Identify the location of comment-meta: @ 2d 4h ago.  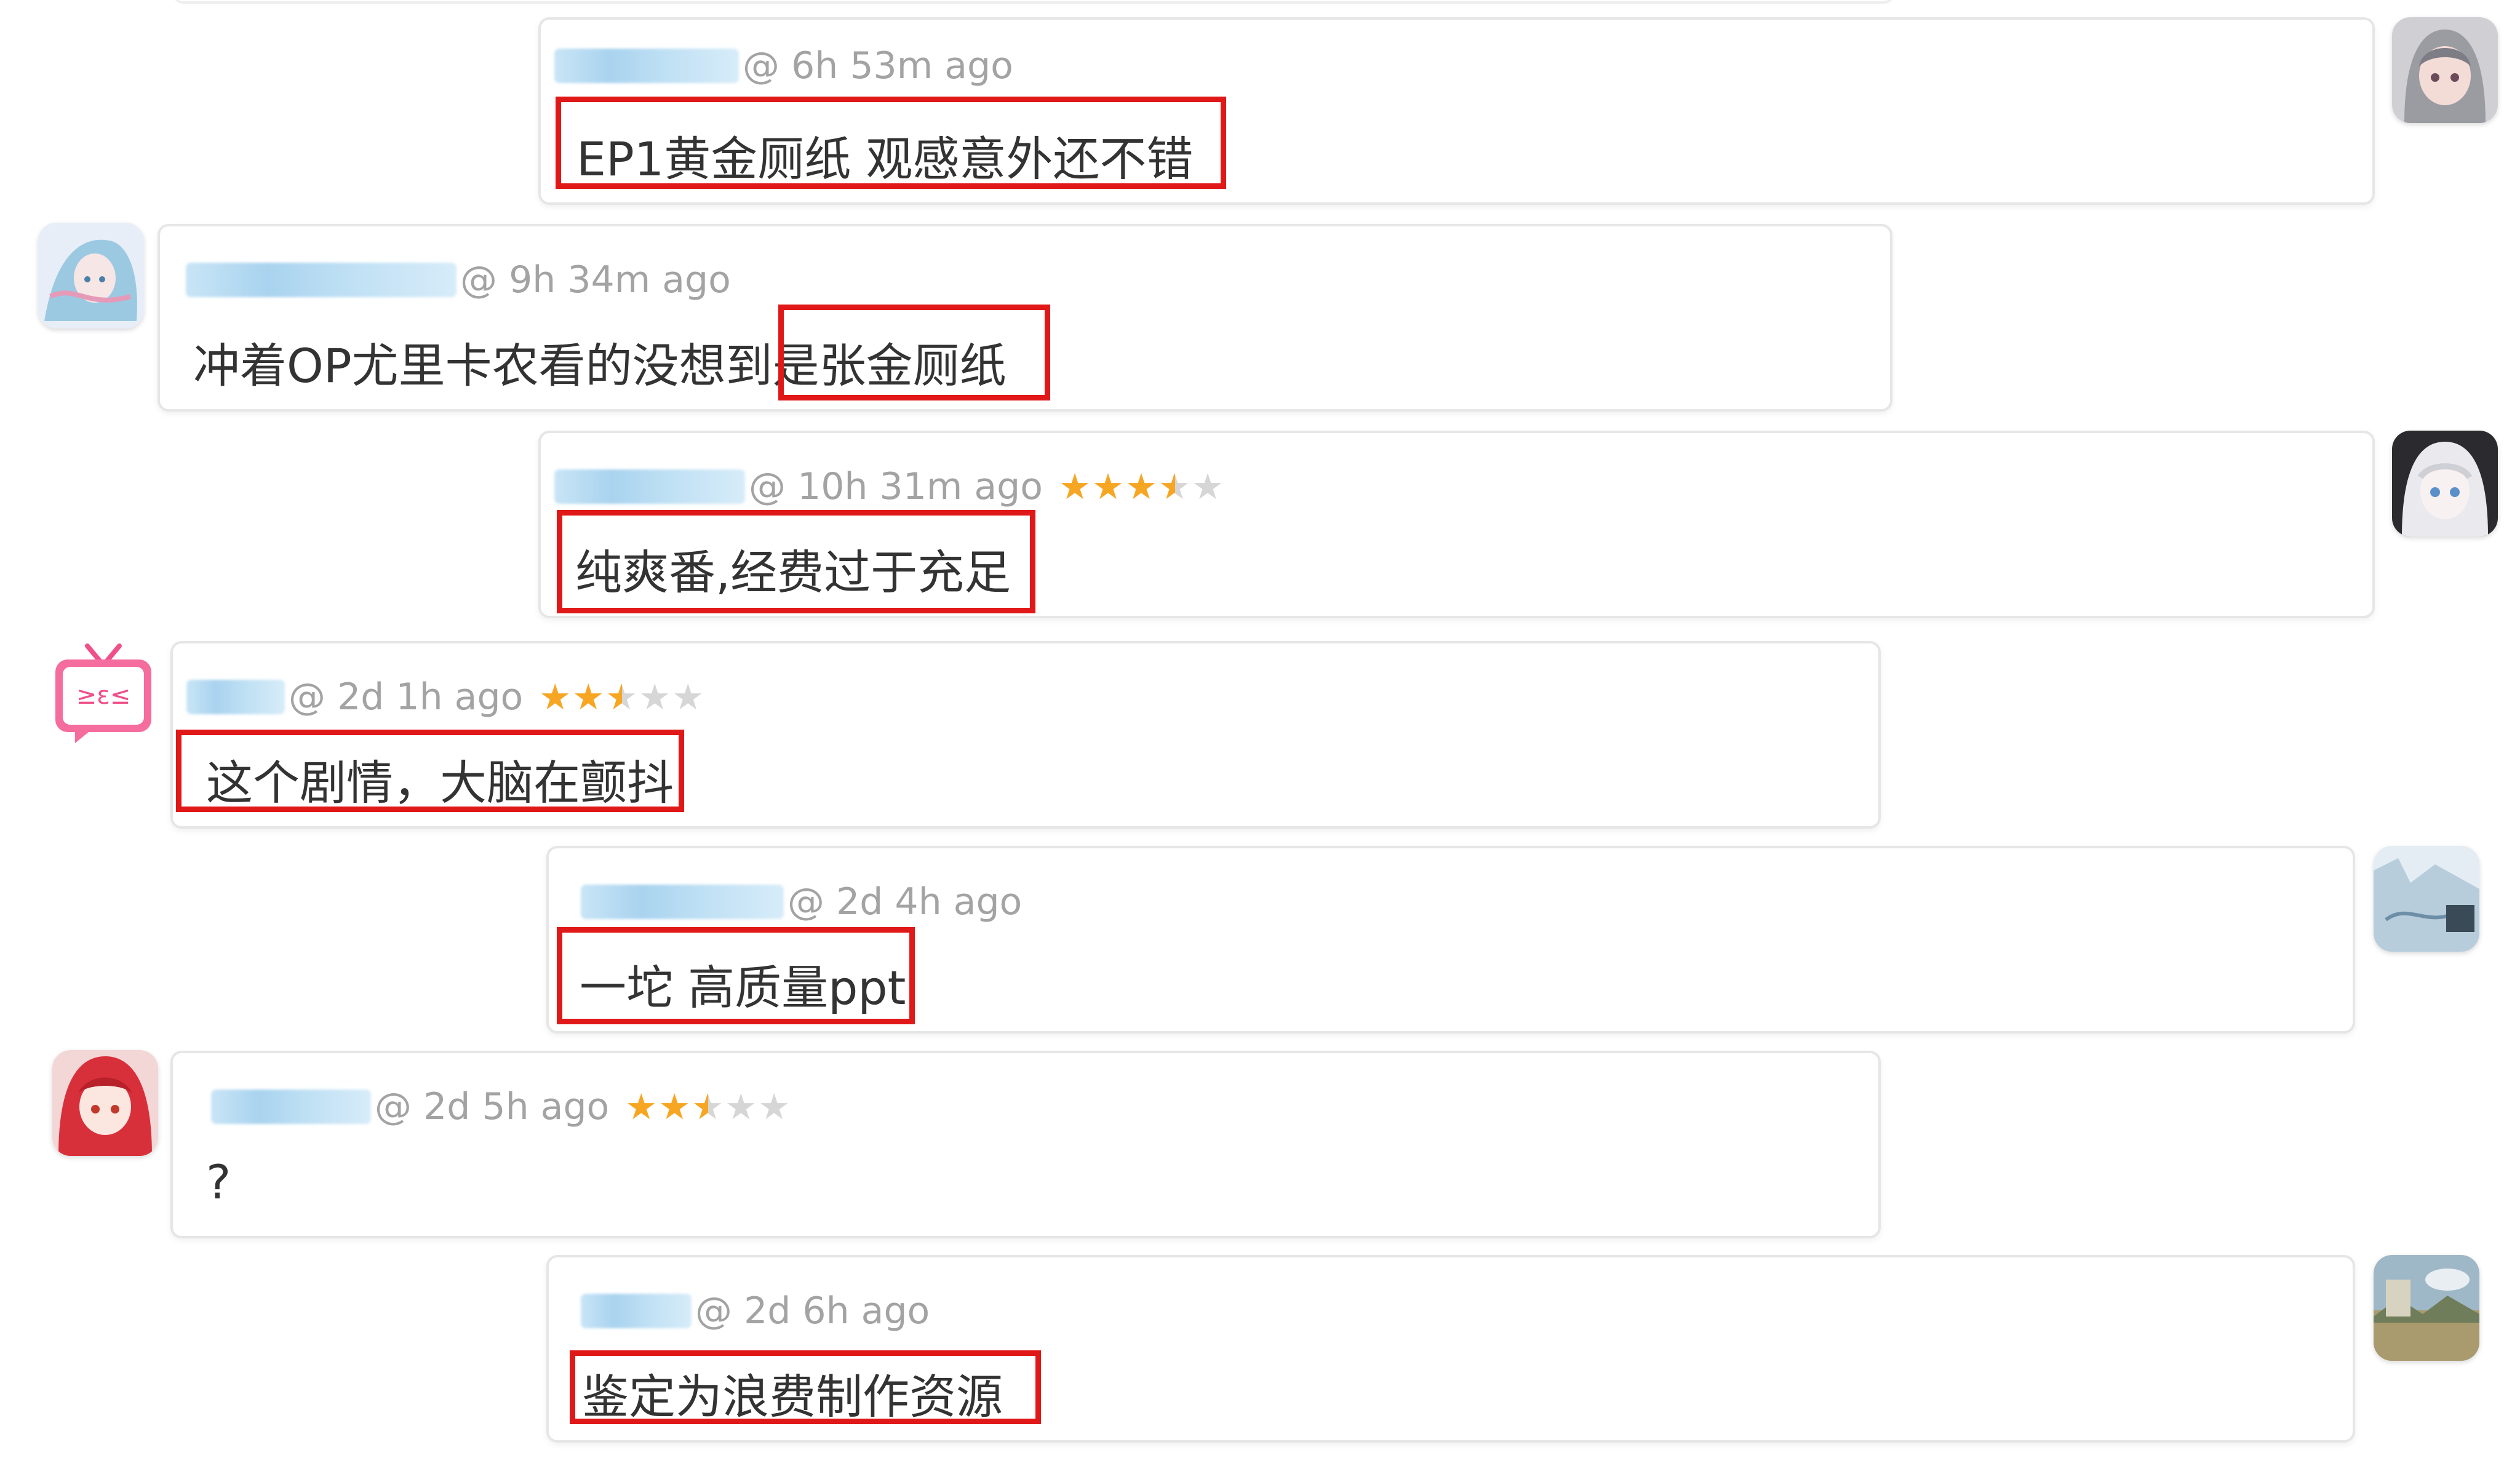
(801, 901).